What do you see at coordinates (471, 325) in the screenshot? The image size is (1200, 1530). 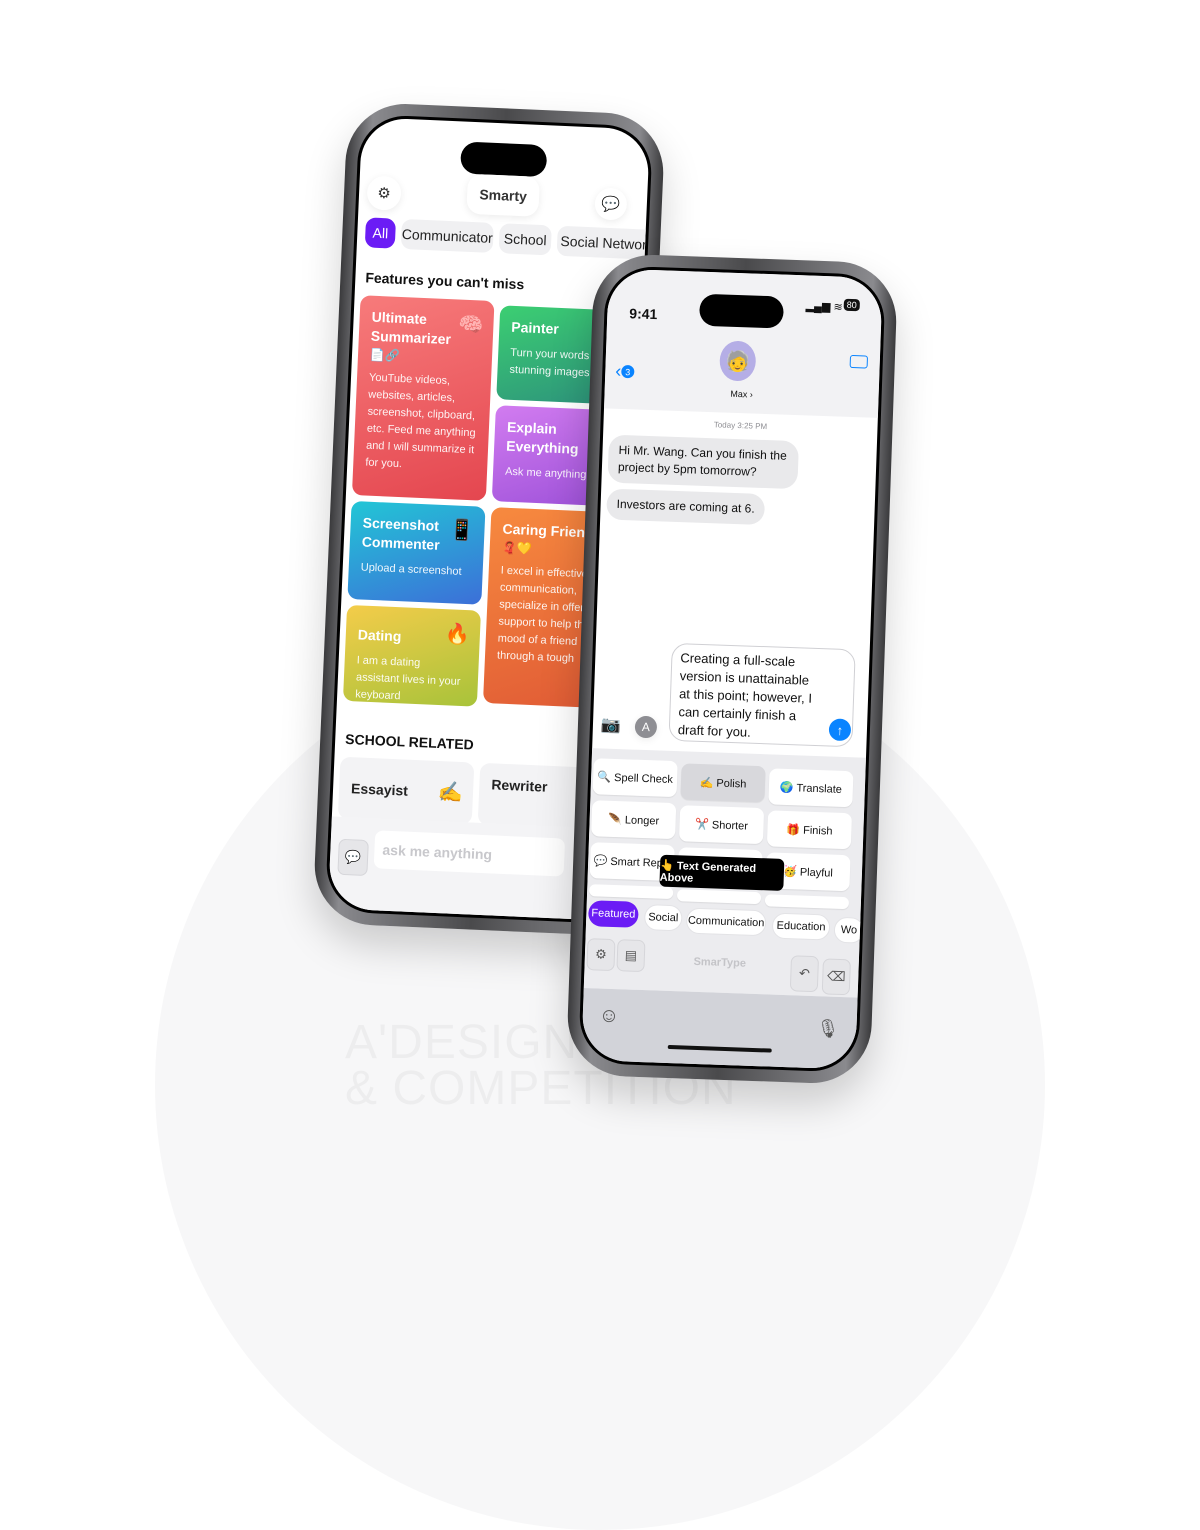 I see `brain-icon: 🧠` at bounding box center [471, 325].